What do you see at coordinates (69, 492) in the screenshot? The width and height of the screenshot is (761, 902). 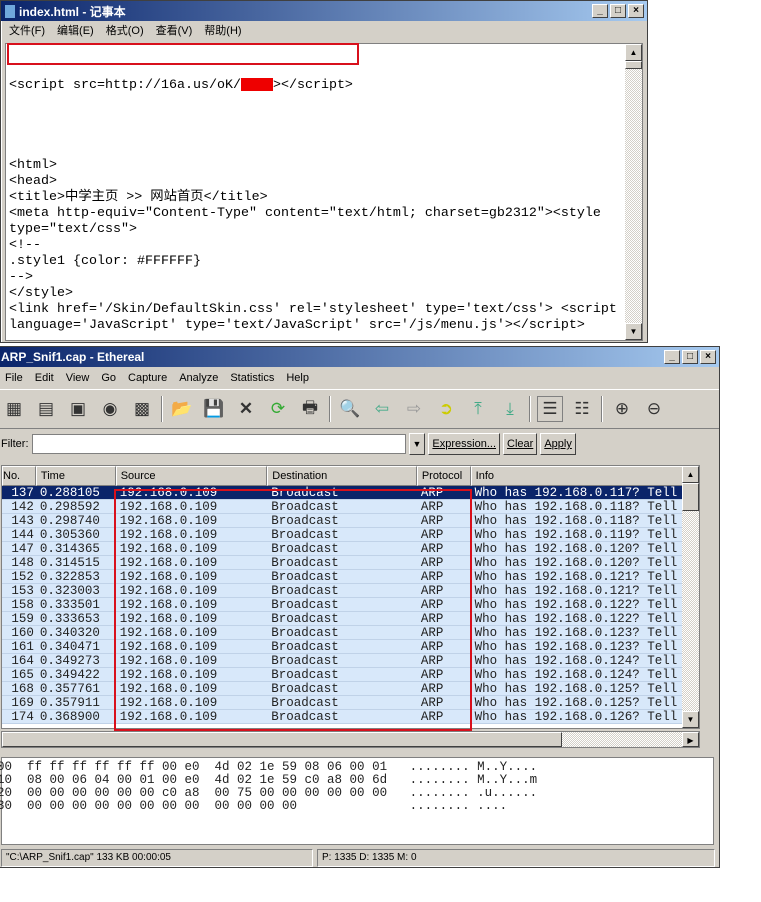 I see `packet-cell: 0.288105` at bounding box center [69, 492].